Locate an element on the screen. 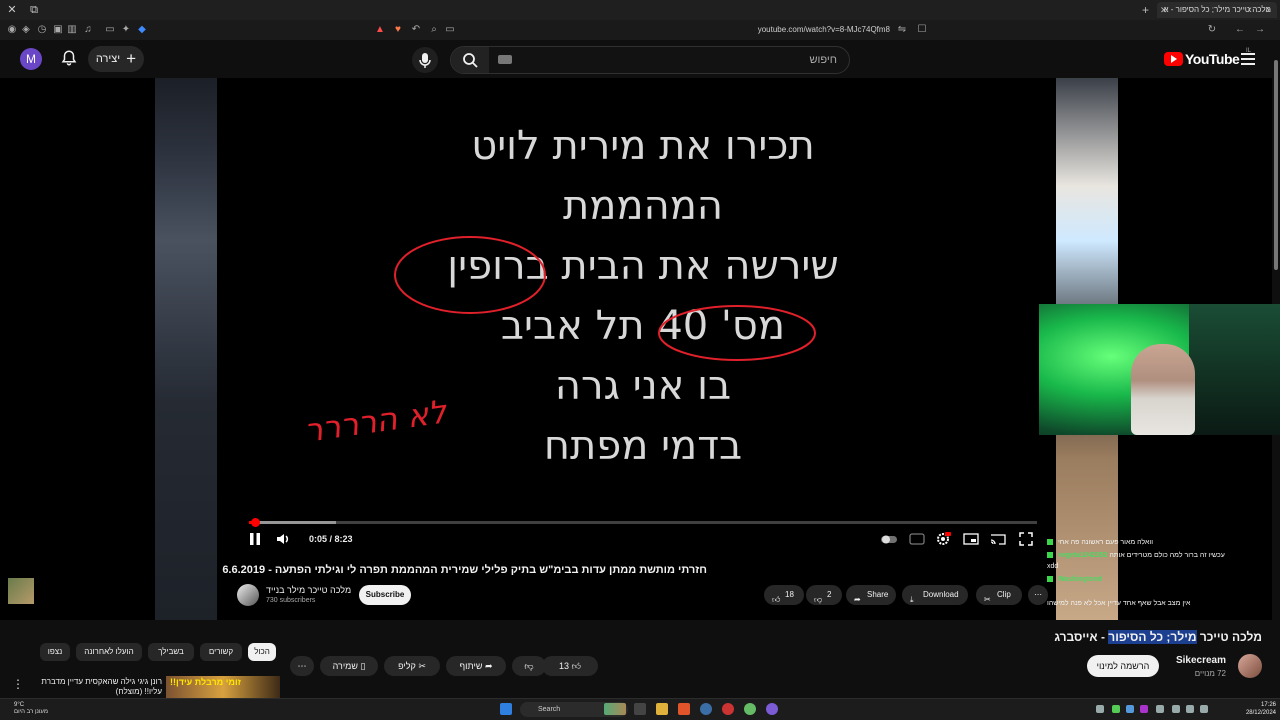 This screenshot has width=1280, height=720. volume-tray-icon is located at coordinates (1190, 709).